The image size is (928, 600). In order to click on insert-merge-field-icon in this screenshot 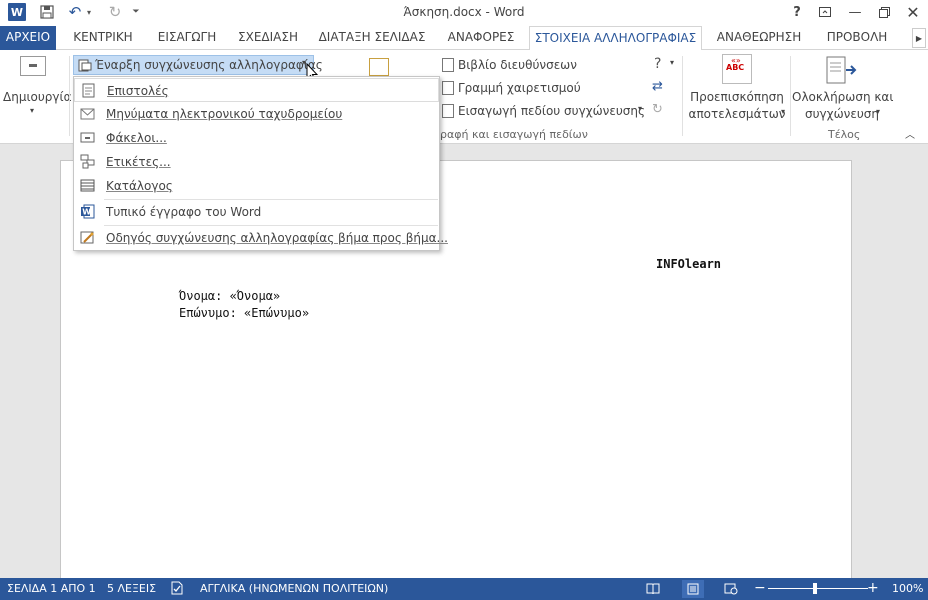, I will do `click(448, 111)`.